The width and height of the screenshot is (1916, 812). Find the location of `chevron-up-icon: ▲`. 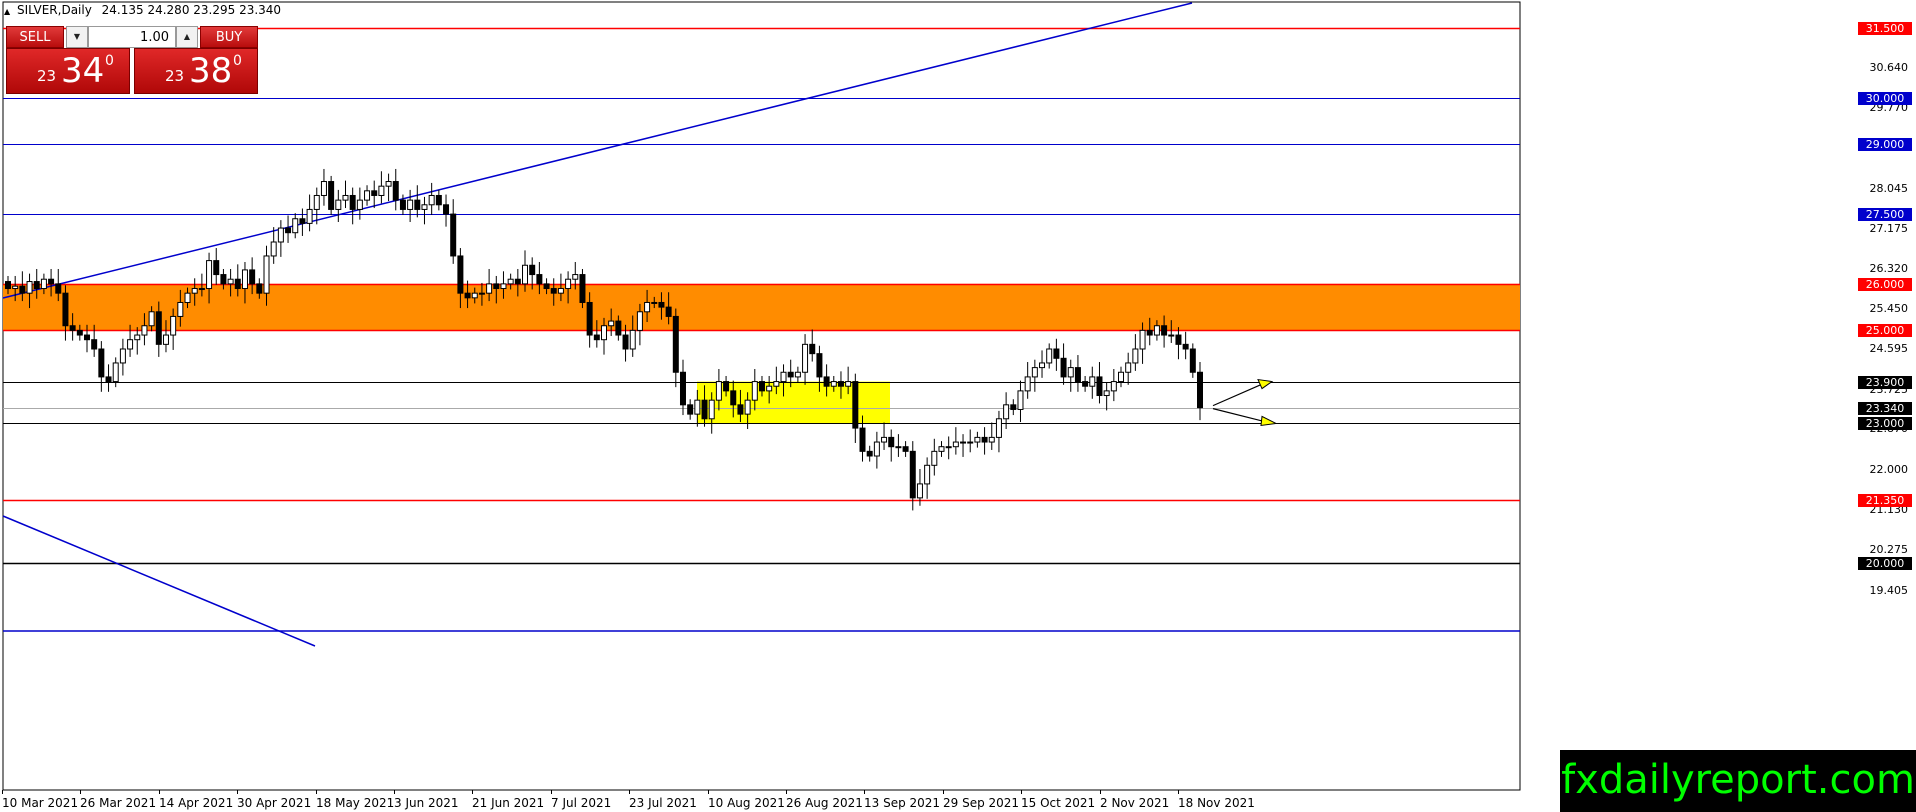

chevron-up-icon: ▲ is located at coordinates (187, 36).